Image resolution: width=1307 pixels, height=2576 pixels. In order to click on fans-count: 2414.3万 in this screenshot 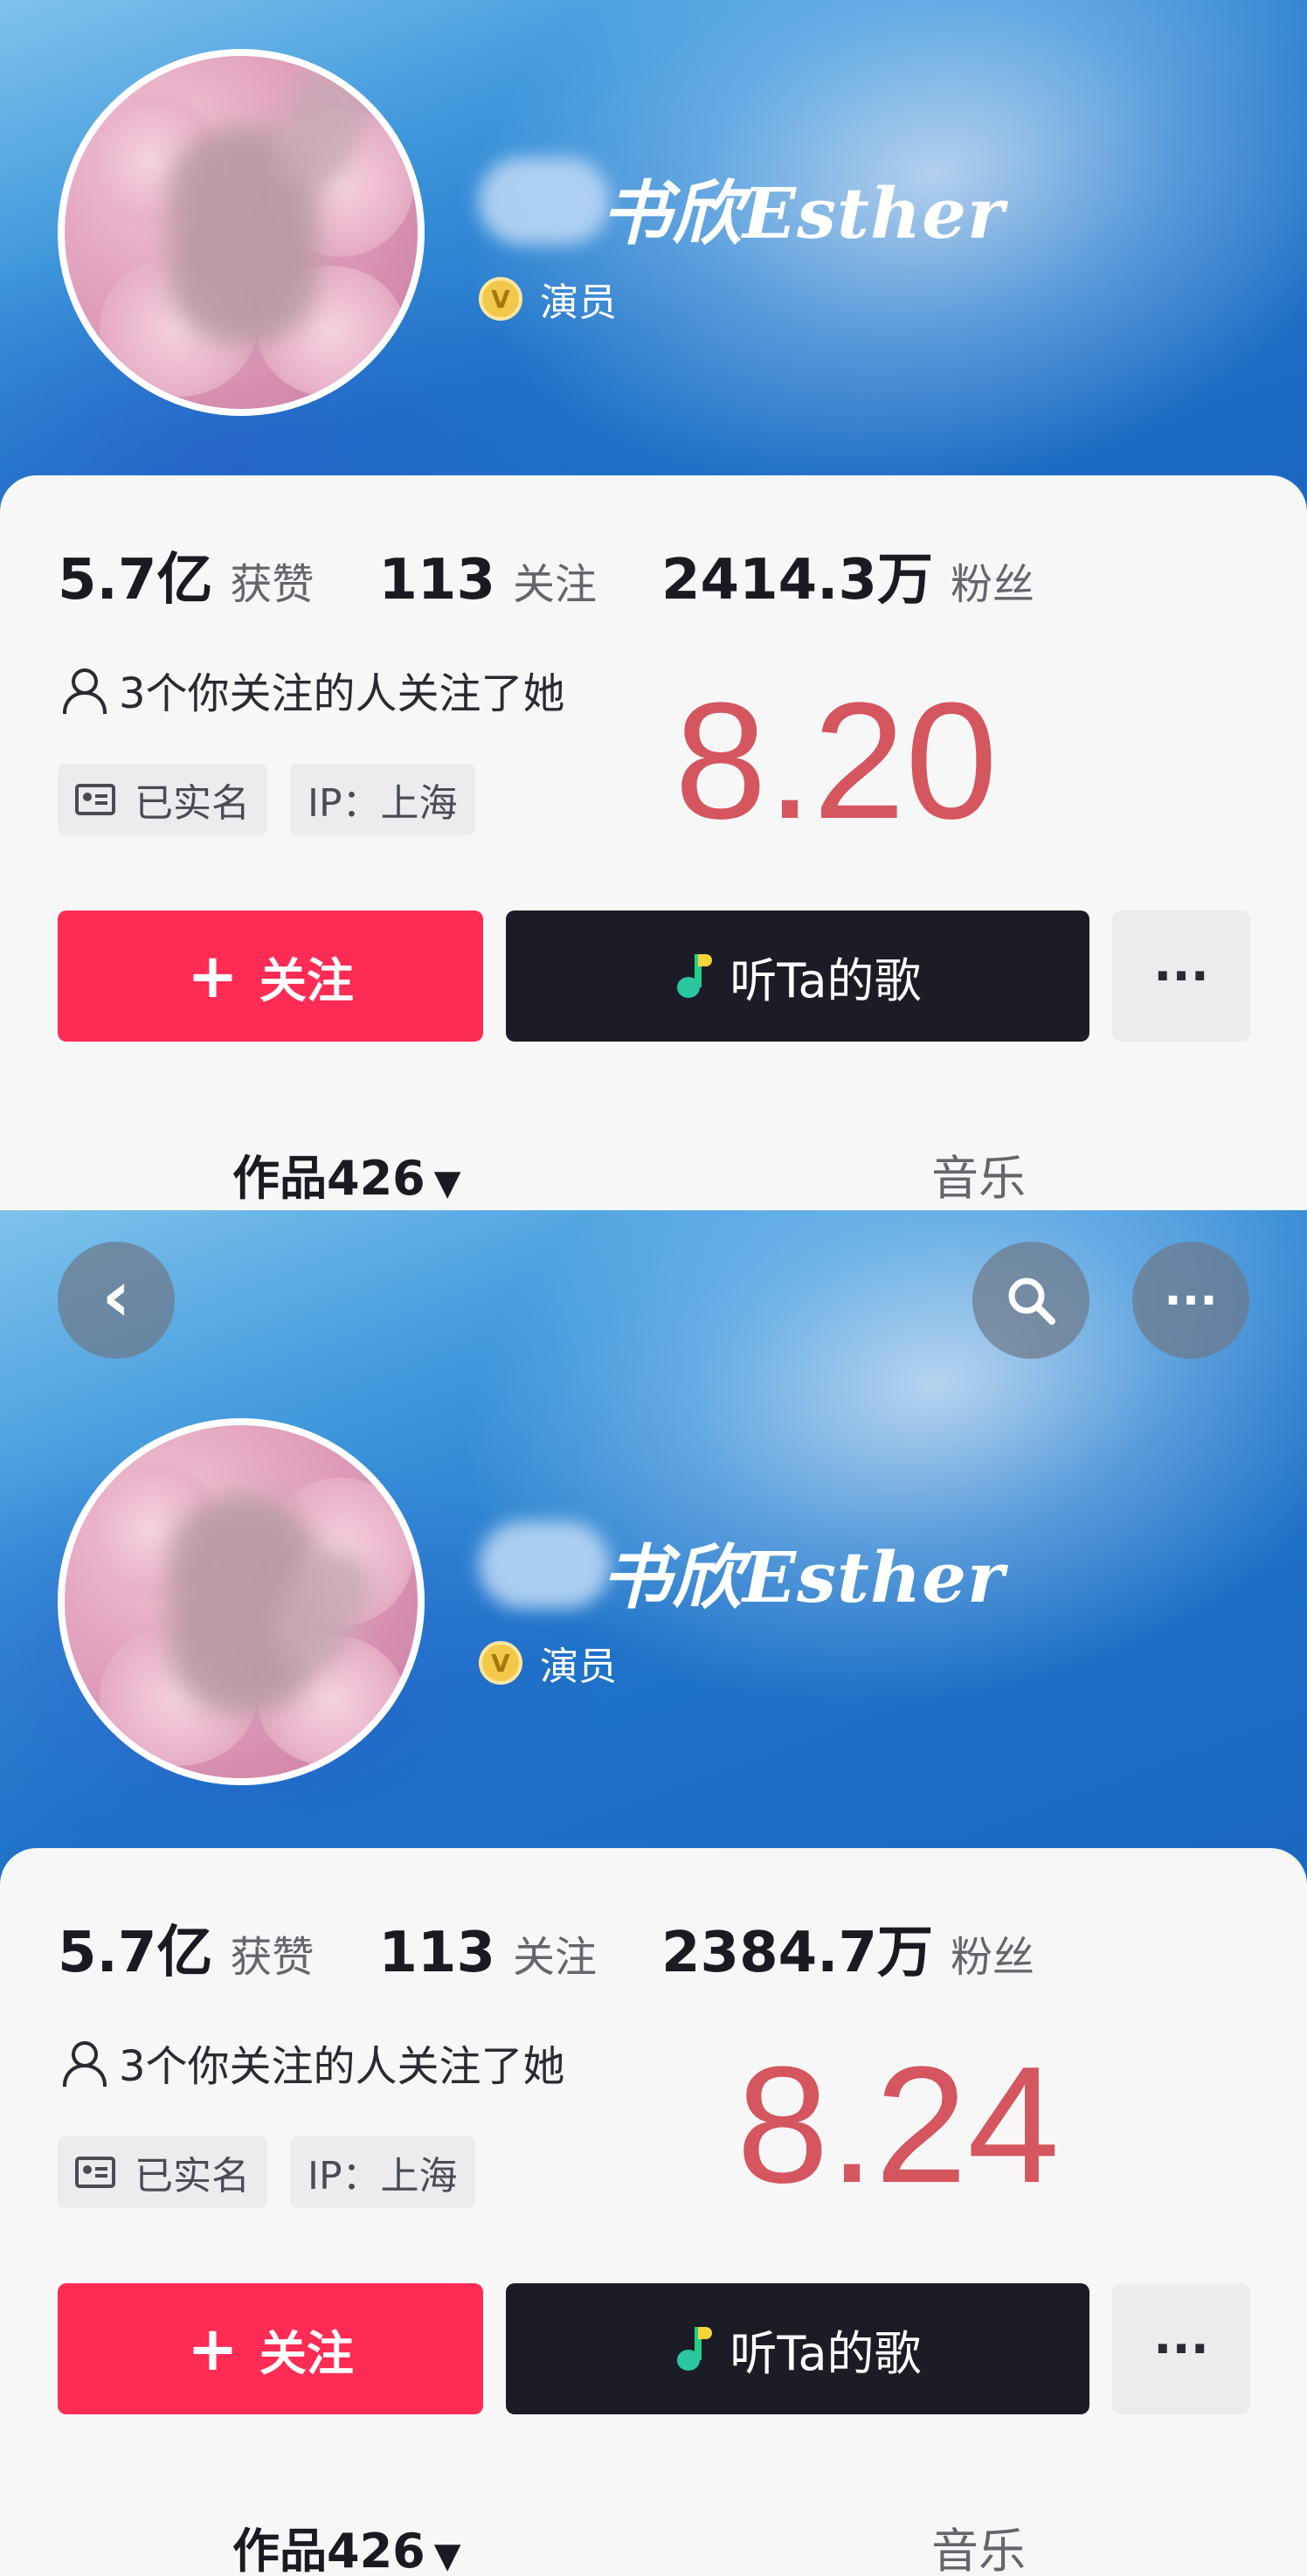, I will do `click(797, 575)`.